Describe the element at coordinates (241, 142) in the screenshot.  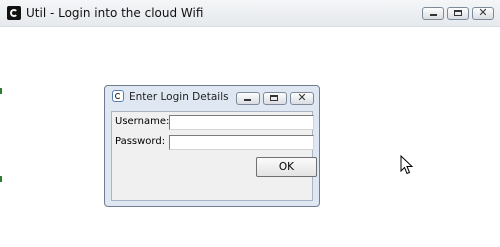
I see `password-field` at that location.